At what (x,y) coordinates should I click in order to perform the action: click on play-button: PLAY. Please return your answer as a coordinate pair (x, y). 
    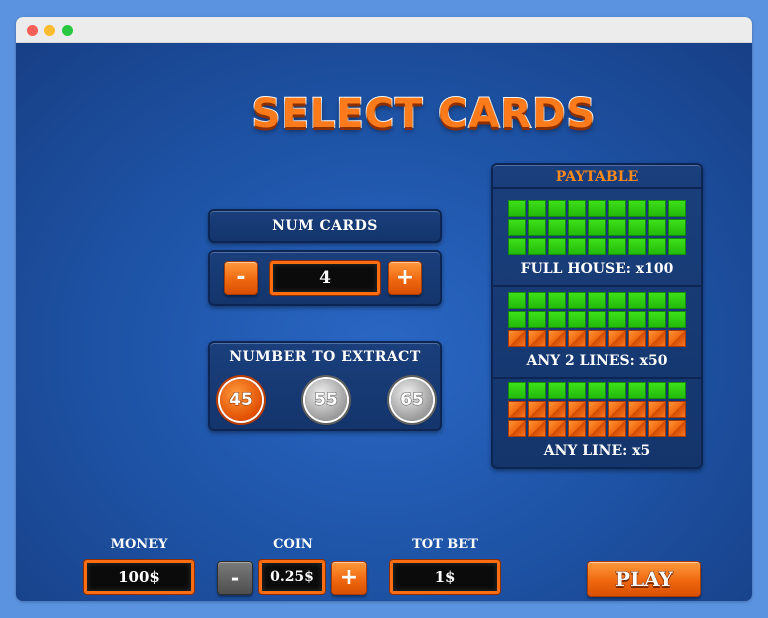
    Looking at the image, I should click on (644, 579).